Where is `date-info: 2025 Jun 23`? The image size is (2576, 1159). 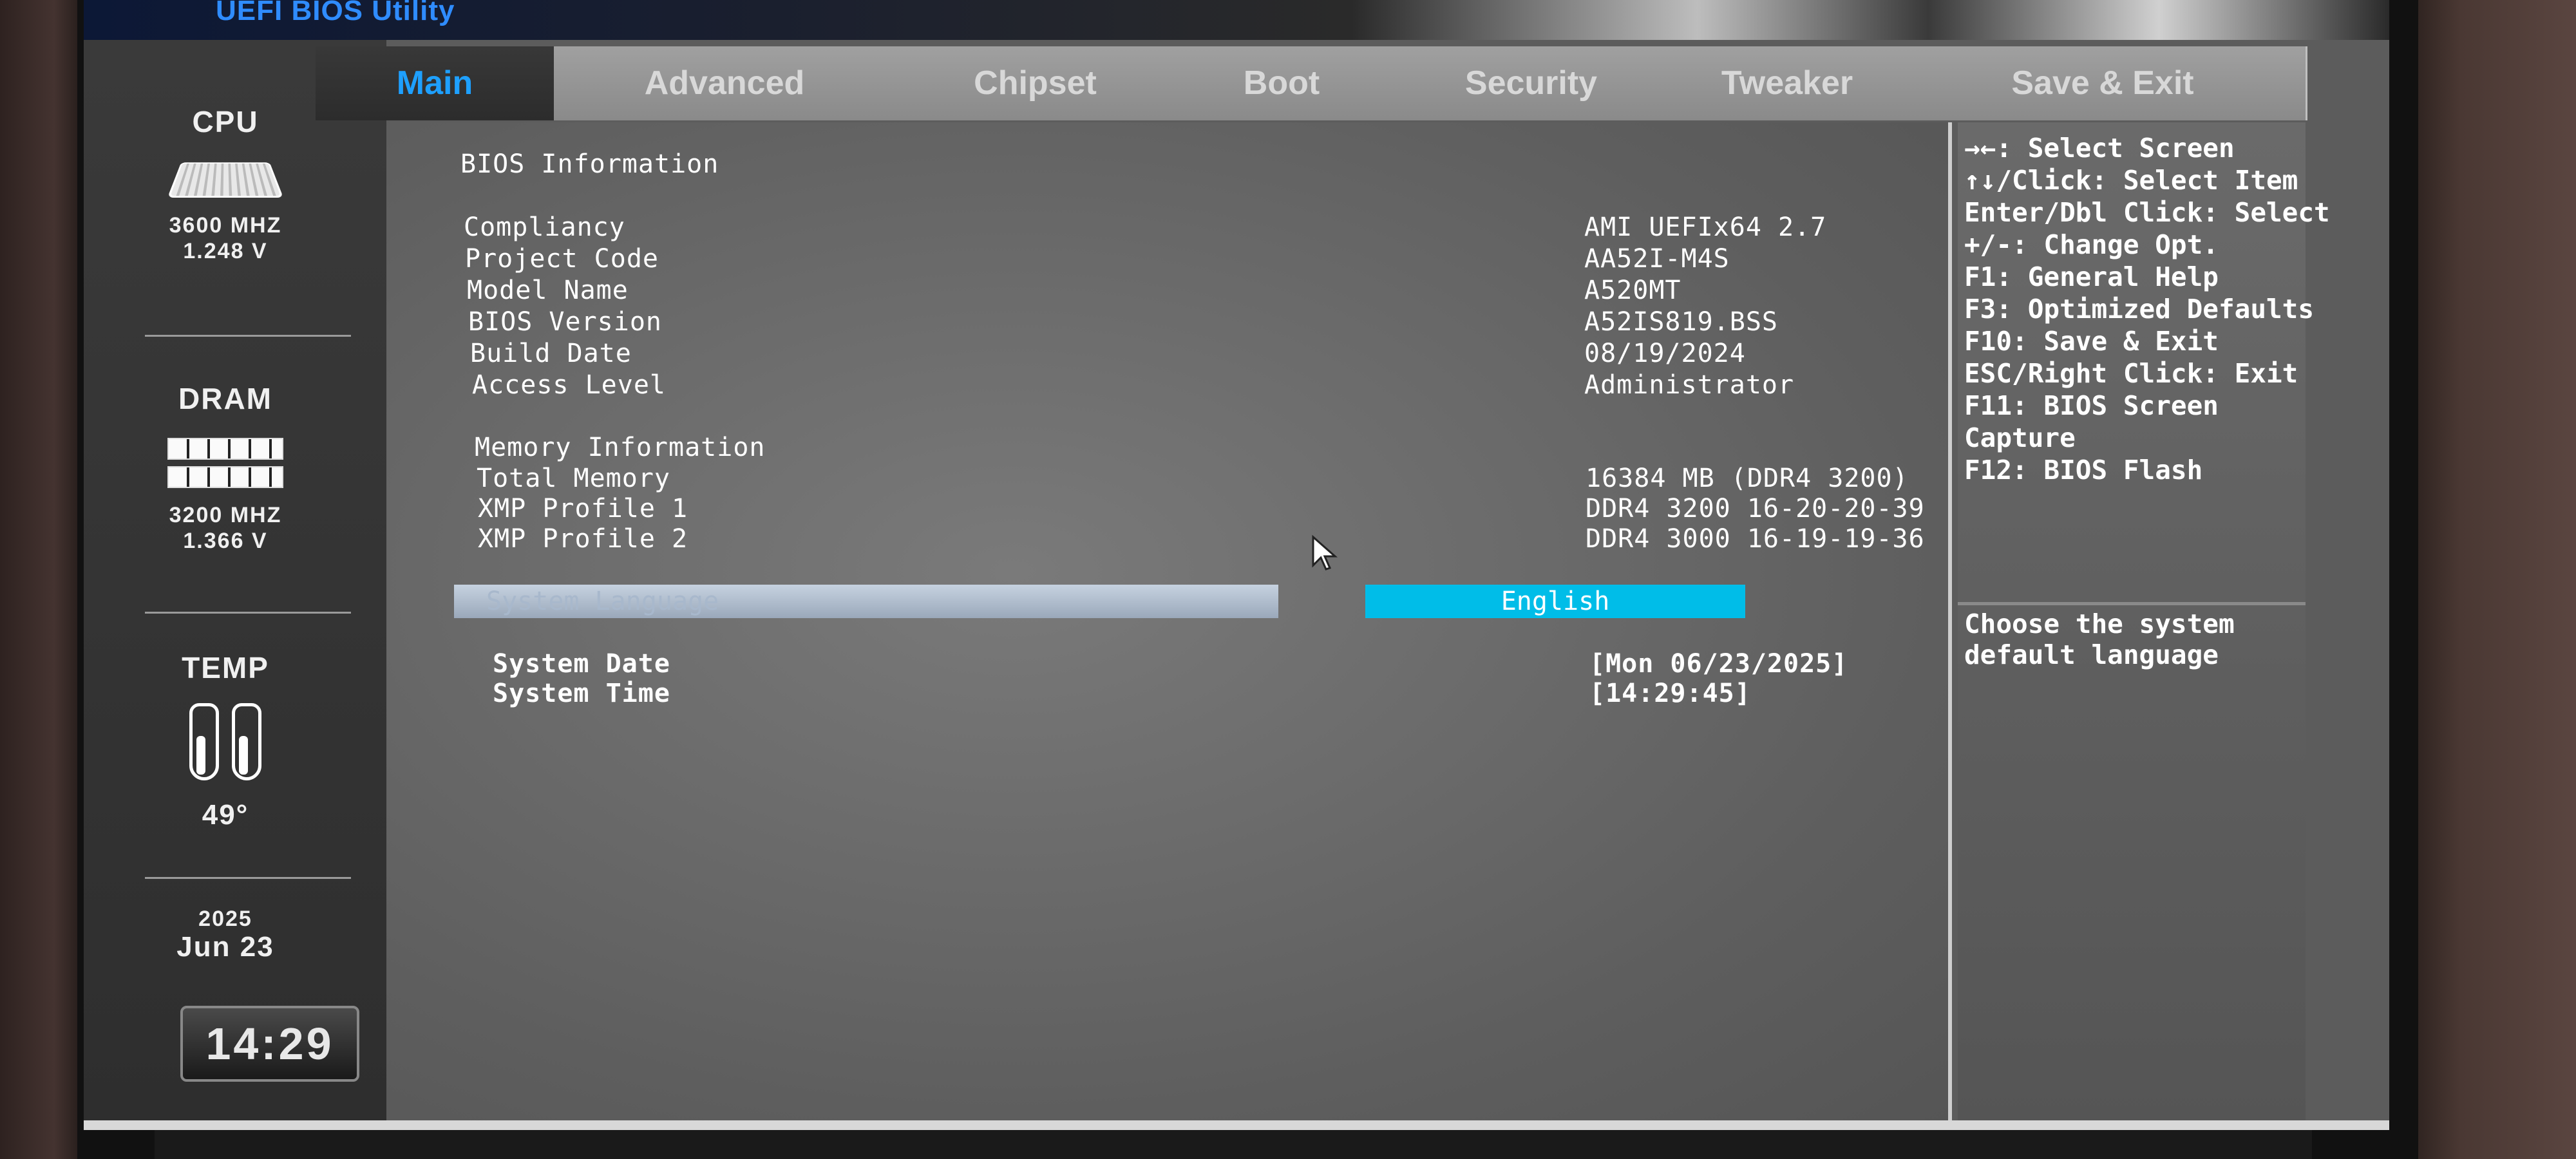 date-info: 2025 Jun 23 is located at coordinates (225, 934).